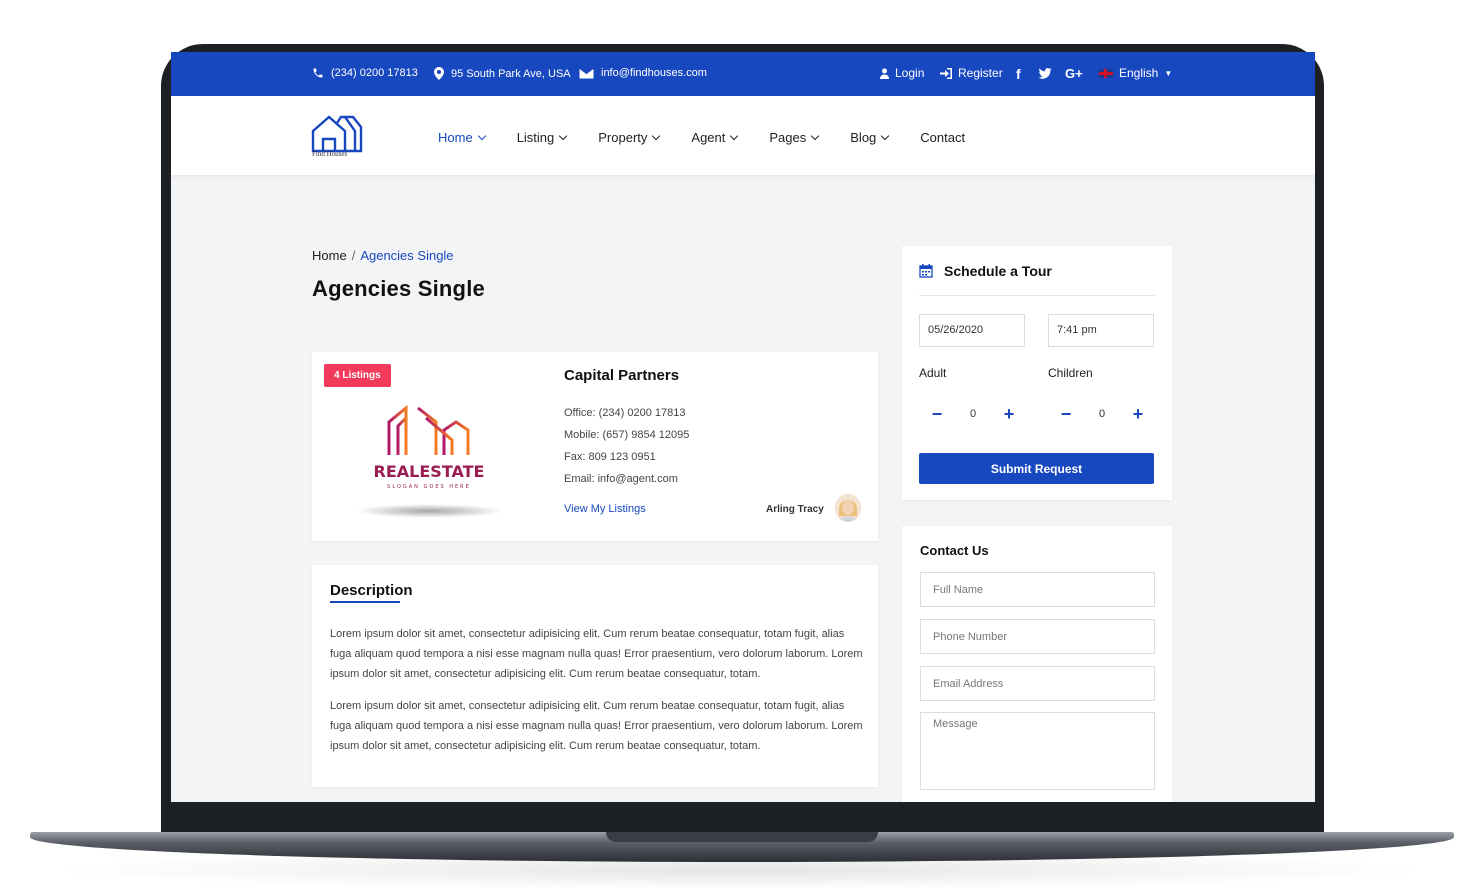 The width and height of the screenshot is (1481, 890). I want to click on agency-fax: Fax: 809 123 0951, so click(610, 457).